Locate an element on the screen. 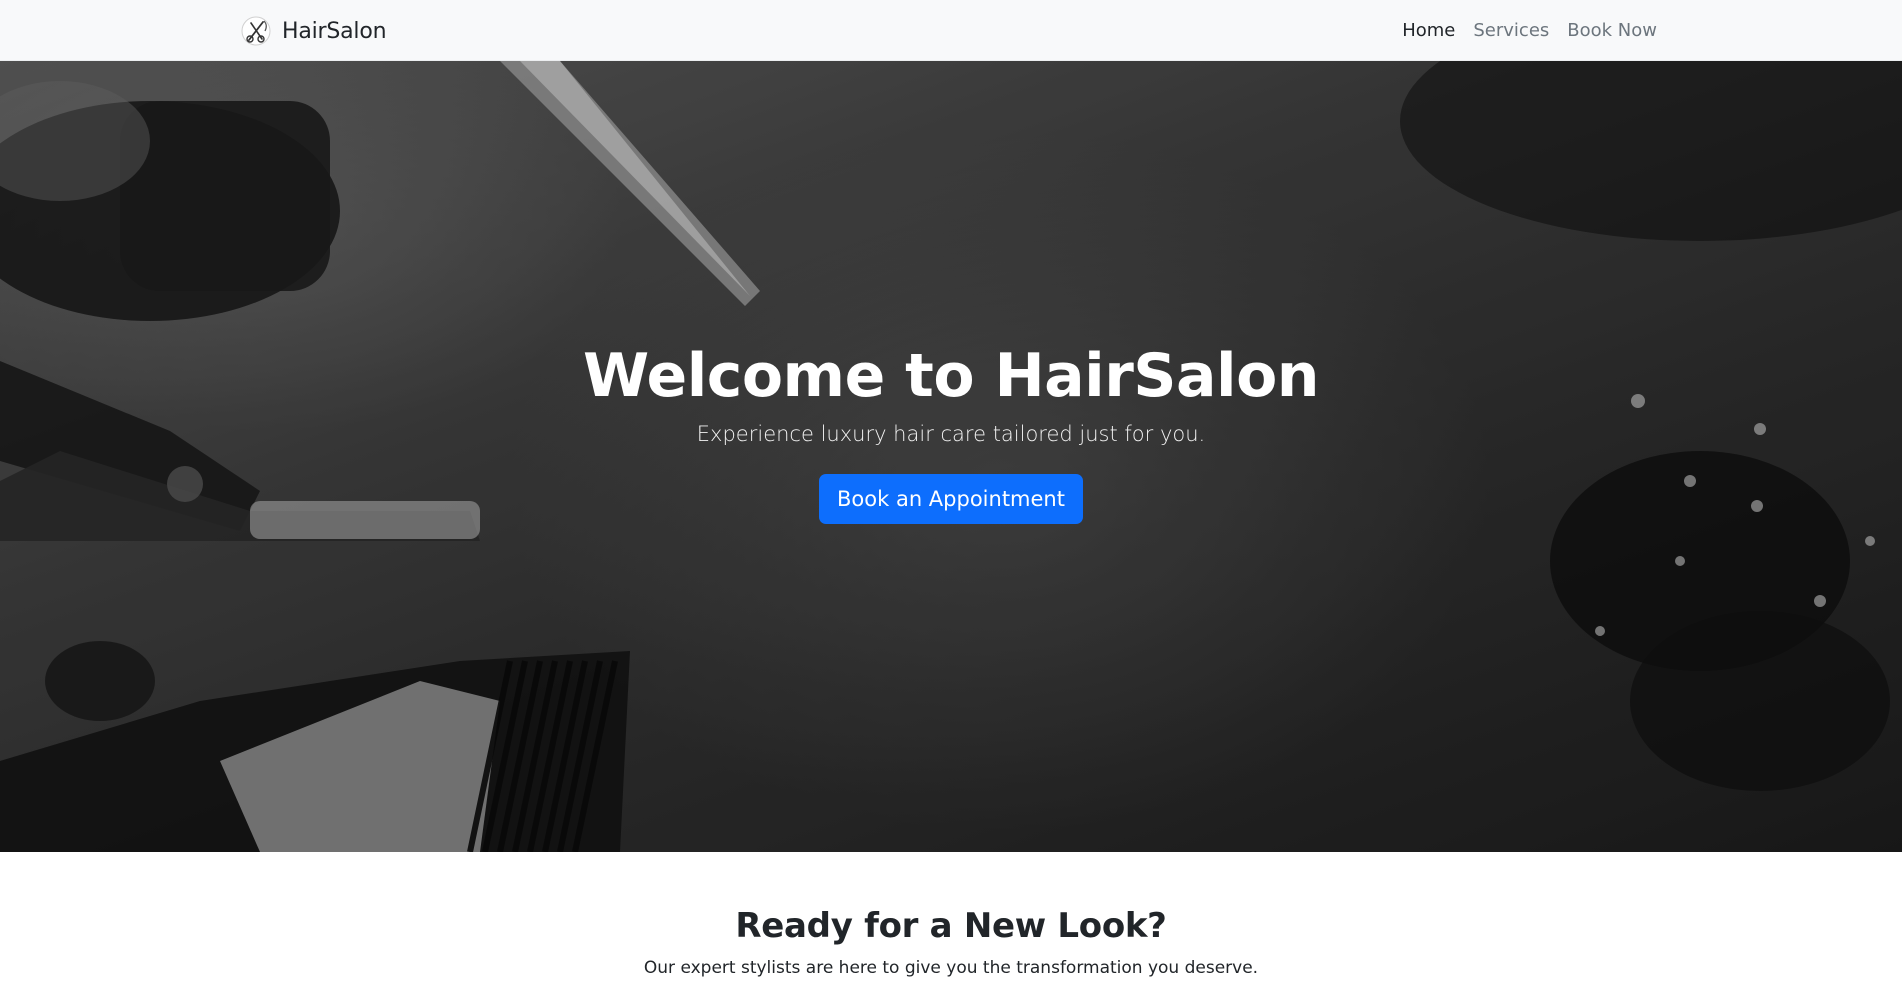  scissors-logo-icon is located at coordinates (256, 31).